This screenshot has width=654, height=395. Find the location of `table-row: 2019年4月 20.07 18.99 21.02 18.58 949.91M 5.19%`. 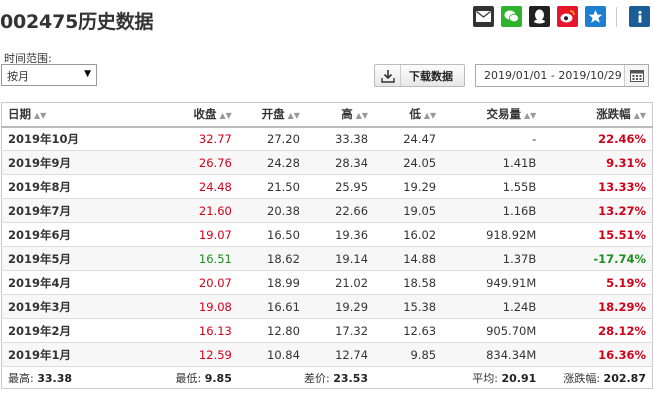

table-row: 2019年4月 20.07 18.99 21.02 18.58 949.91M 5.19% is located at coordinates (327, 282).